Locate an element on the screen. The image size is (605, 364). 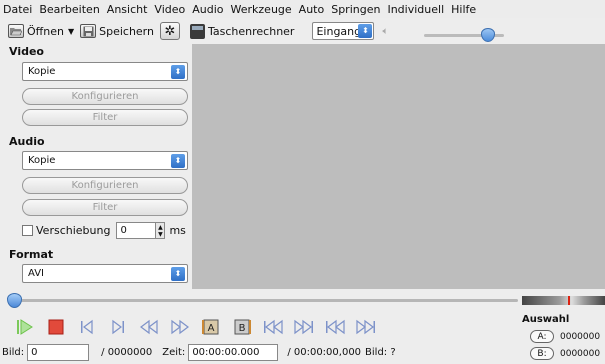
previous-keyframe-icon is located at coordinates (273, 327).